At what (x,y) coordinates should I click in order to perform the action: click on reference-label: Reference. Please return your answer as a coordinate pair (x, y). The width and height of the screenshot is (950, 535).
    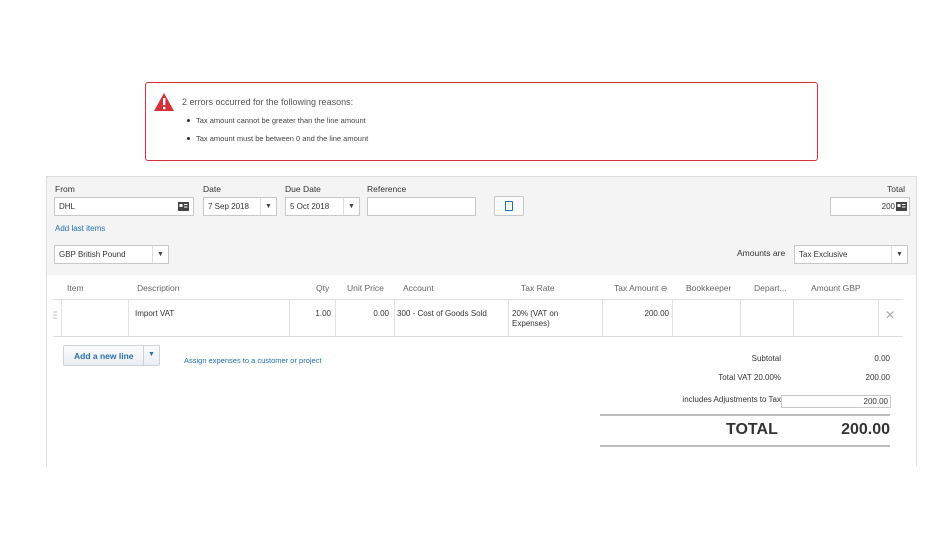
    Looking at the image, I should click on (387, 189).